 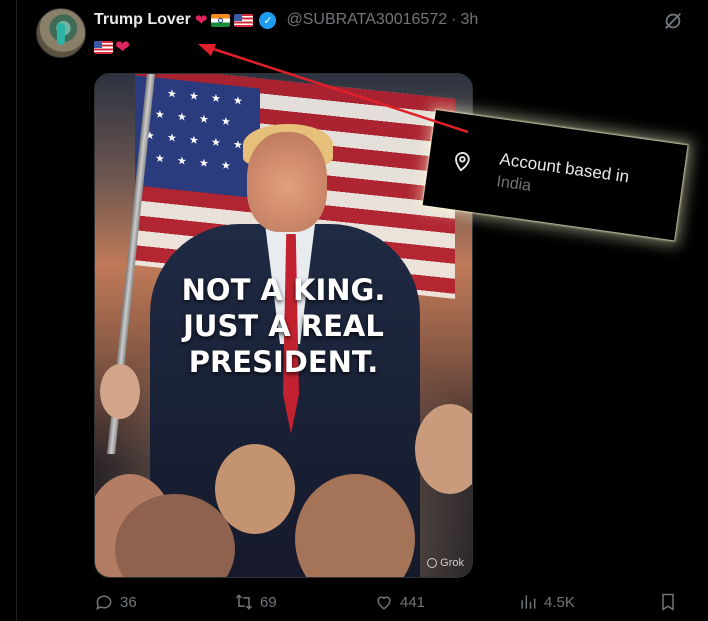 I want to click on bio-emoji-line: ❤, so click(x=112, y=47).